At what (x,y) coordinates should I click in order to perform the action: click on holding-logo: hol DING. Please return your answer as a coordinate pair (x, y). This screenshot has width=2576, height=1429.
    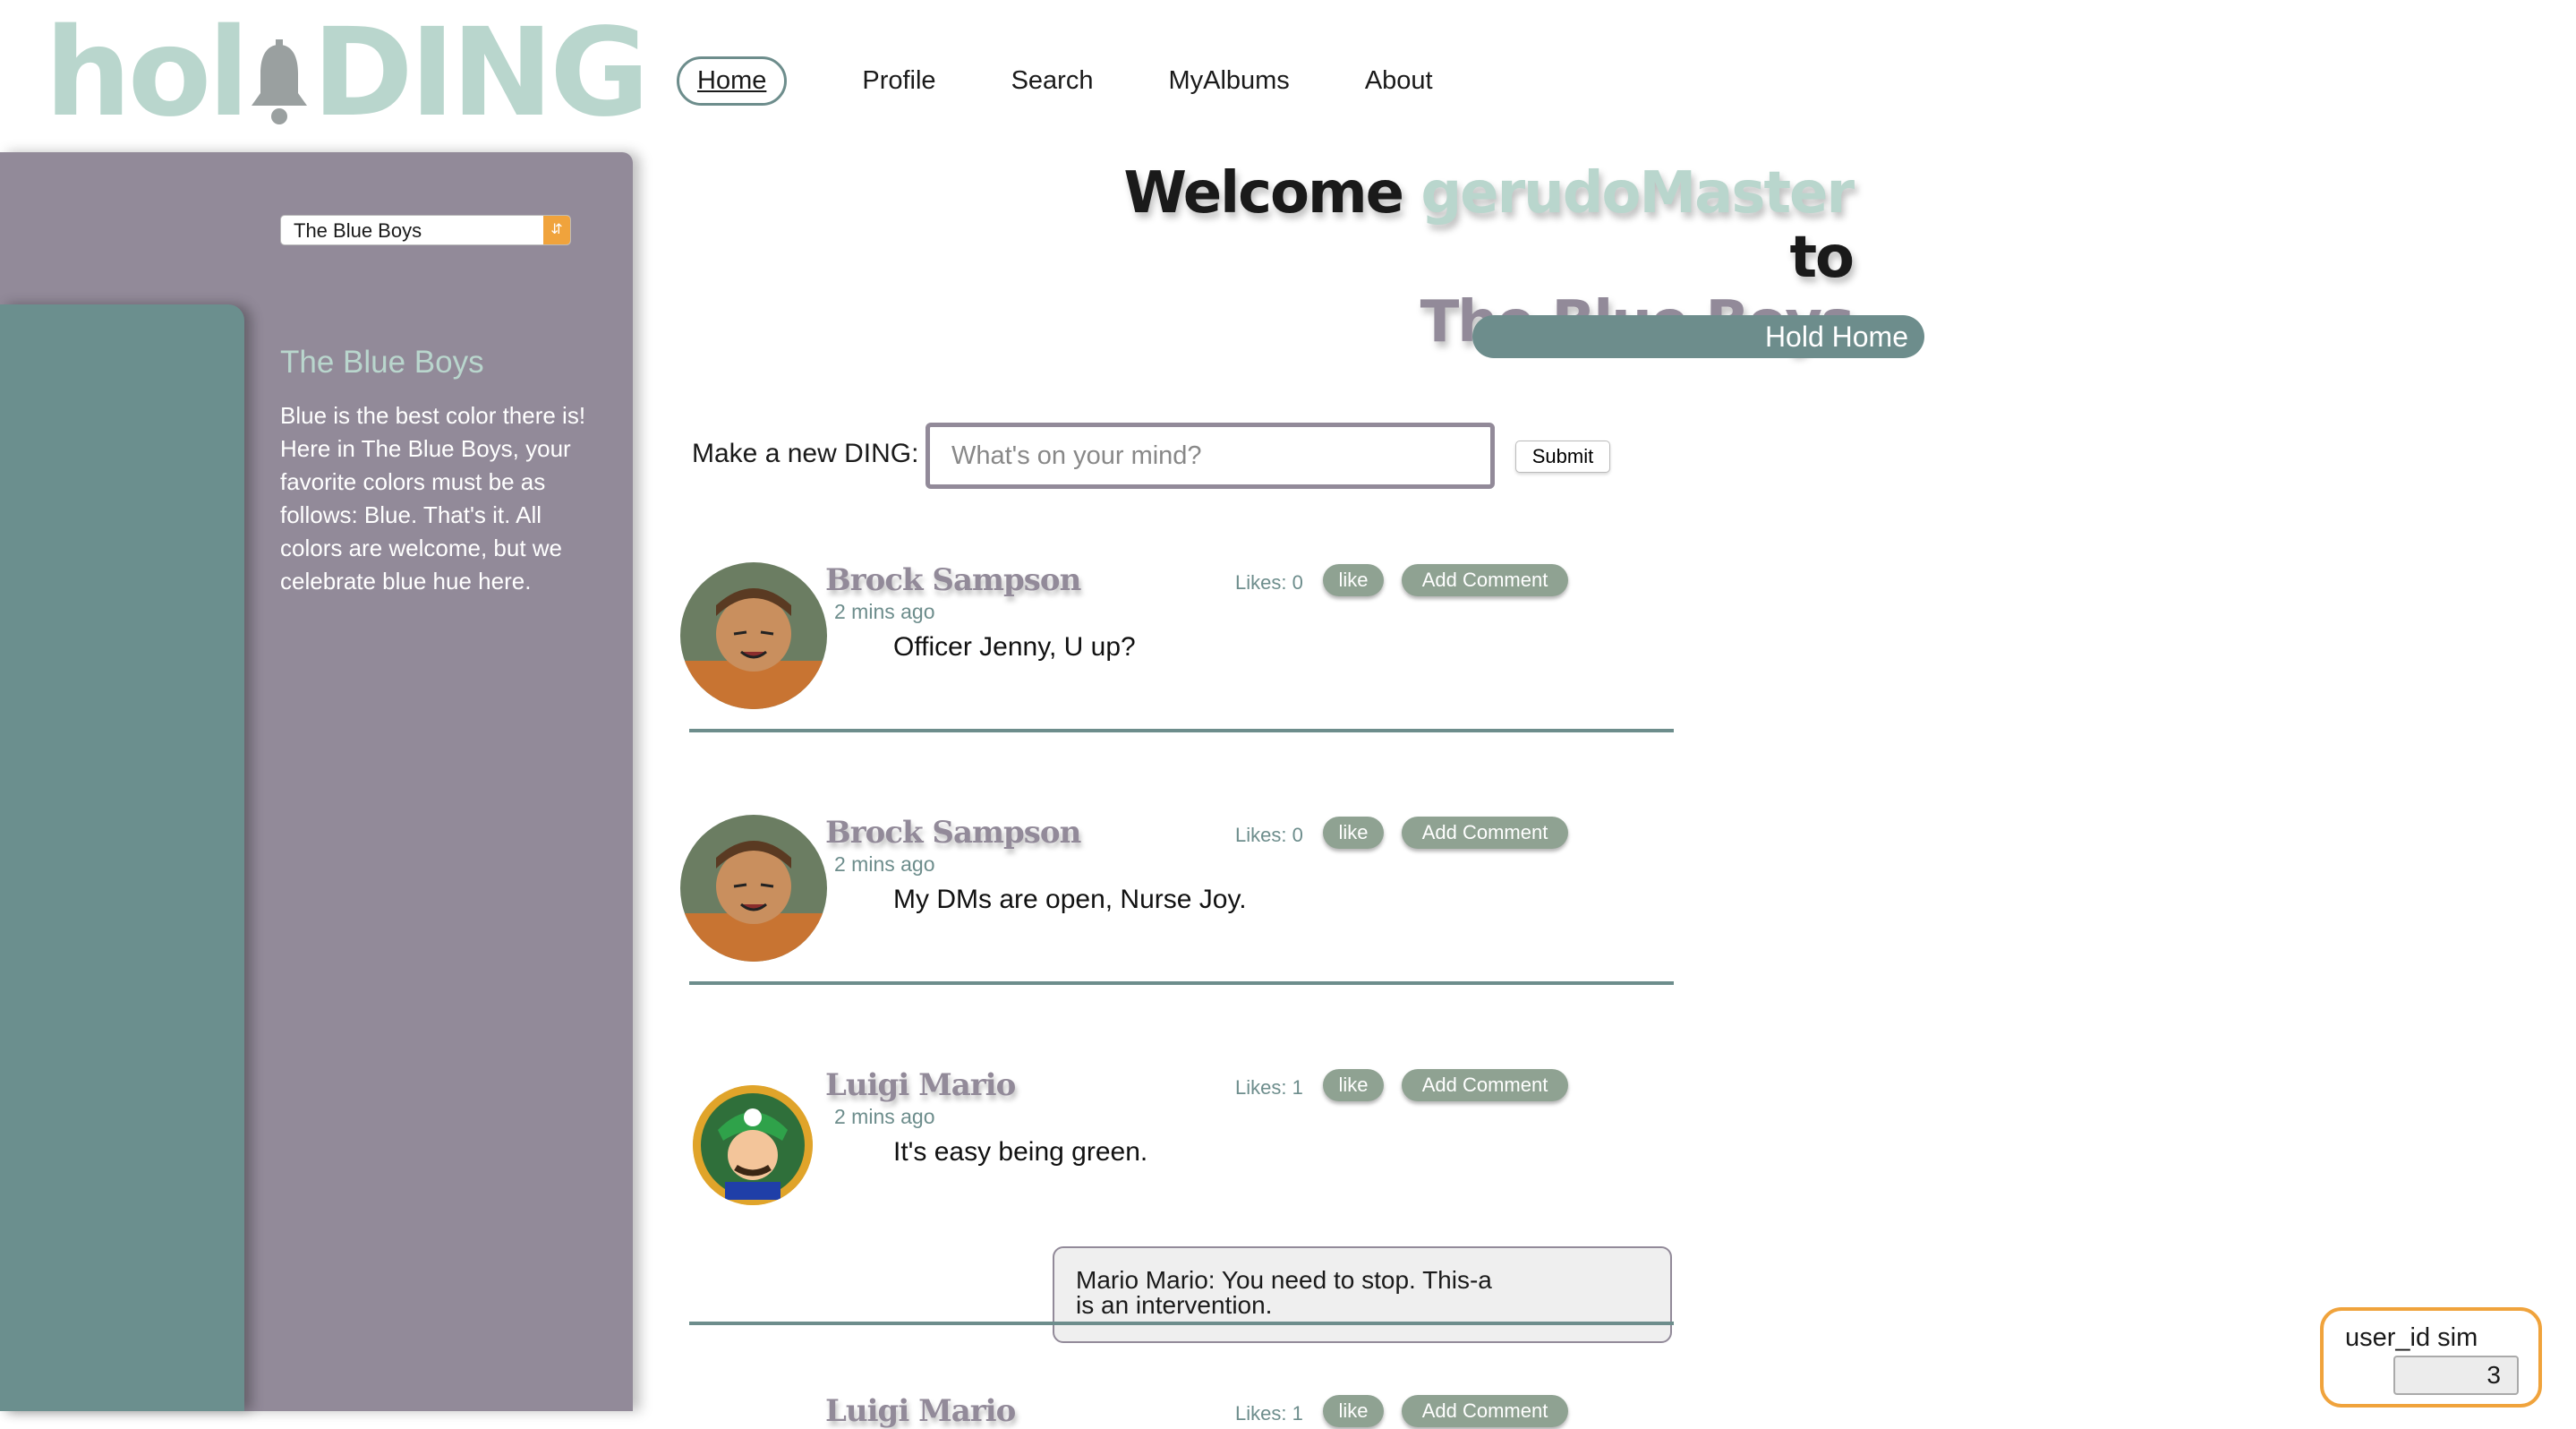
    Looking at the image, I should click on (347, 82).